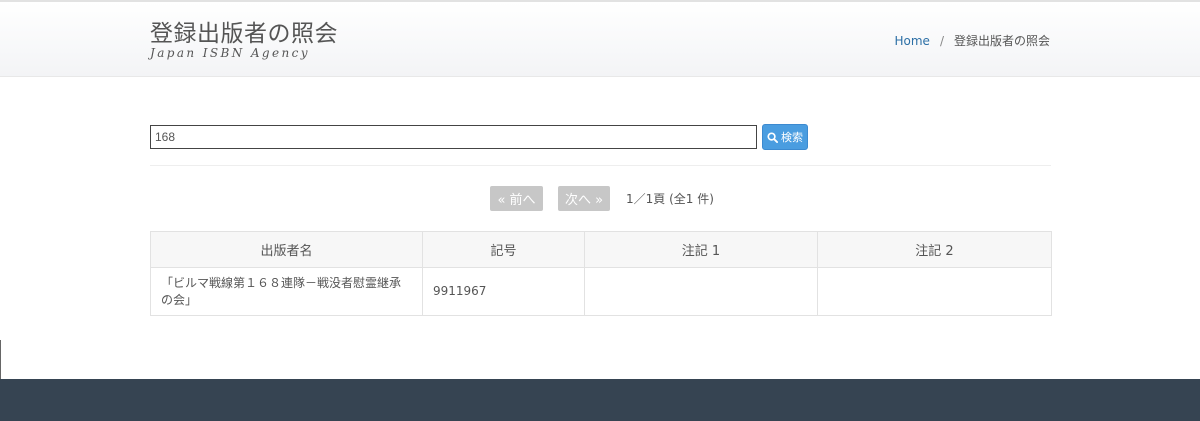  I want to click on page-title: 登録出版者の照会, so click(244, 34).